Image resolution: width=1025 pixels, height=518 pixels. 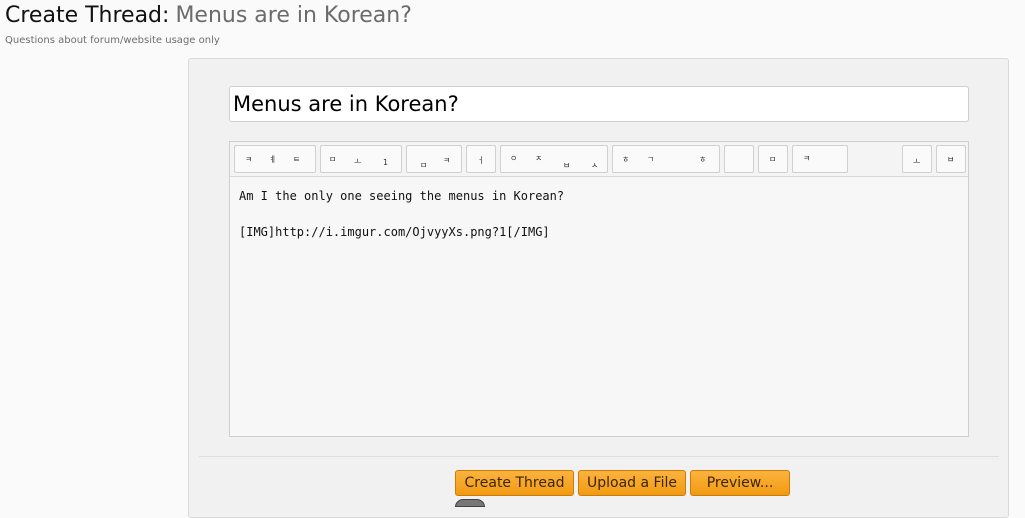 What do you see at coordinates (112, 40) in the screenshot?
I see `forum-description: Questions about forum/website usage only` at bounding box center [112, 40].